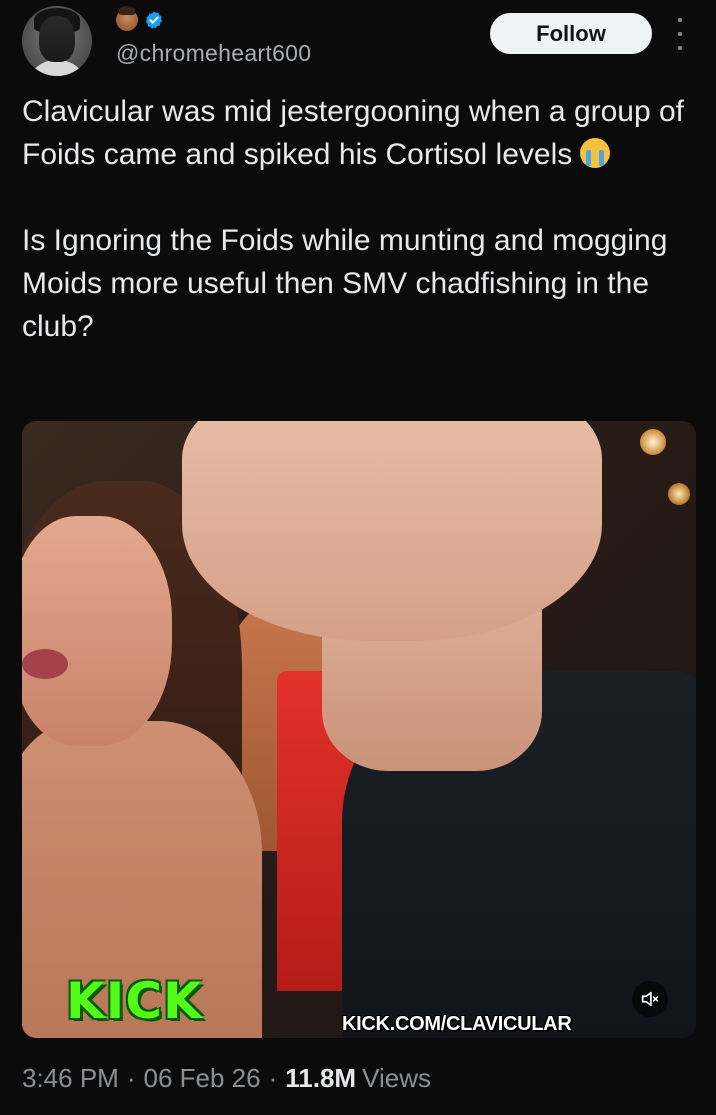 The width and height of the screenshot is (716, 1115). Describe the element at coordinates (134, 1001) in the screenshot. I see `kick-watermark-logo: KICK` at that location.